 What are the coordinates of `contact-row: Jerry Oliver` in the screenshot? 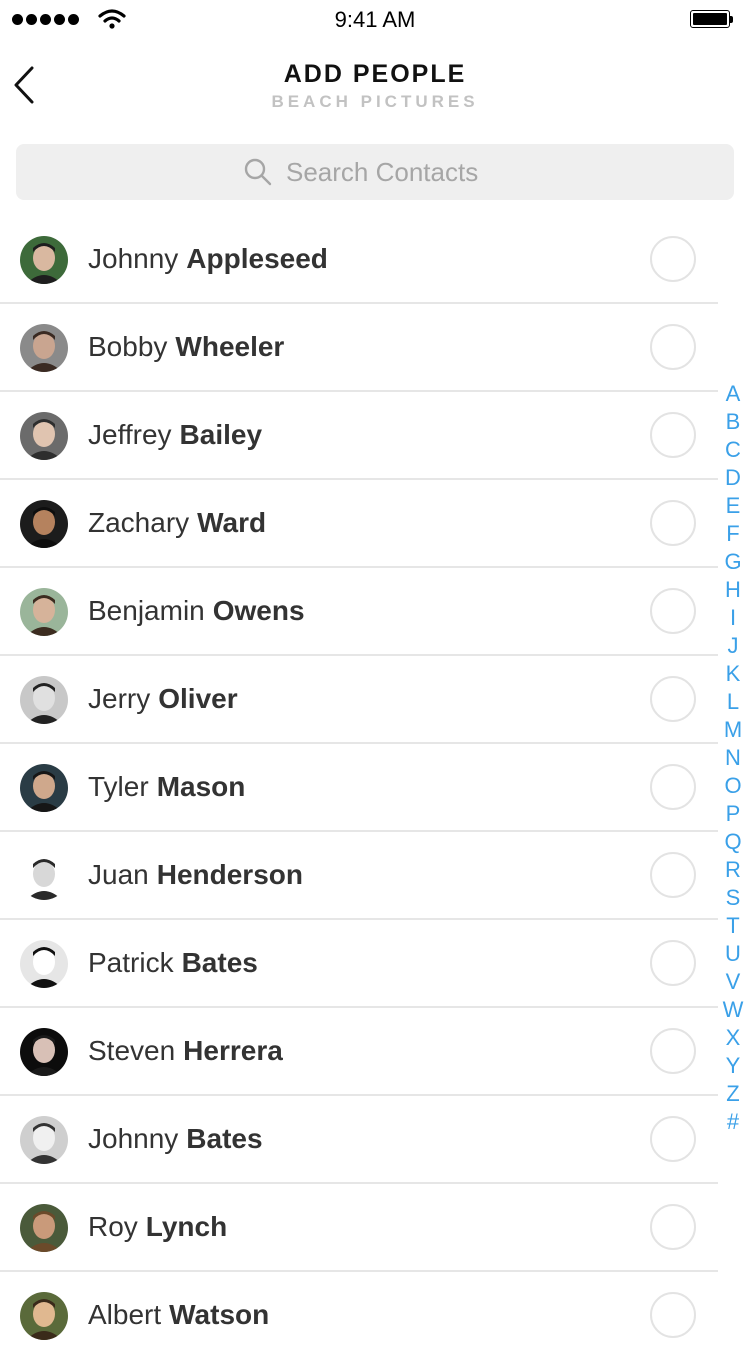 It's located at (359, 700).